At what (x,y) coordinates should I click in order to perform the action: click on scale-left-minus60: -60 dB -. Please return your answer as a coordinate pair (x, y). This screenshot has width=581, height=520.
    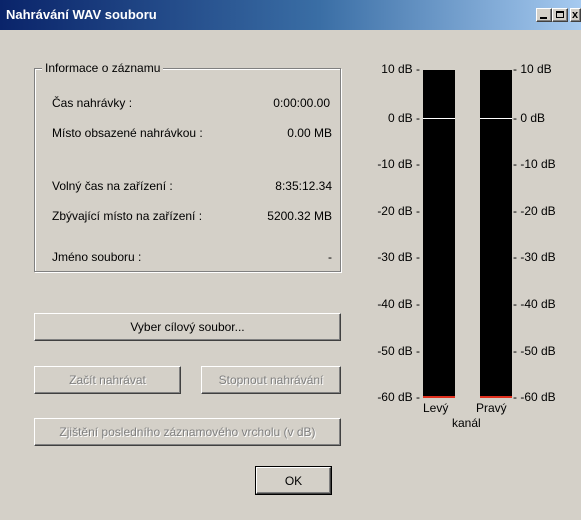
    Looking at the image, I should click on (398, 397).